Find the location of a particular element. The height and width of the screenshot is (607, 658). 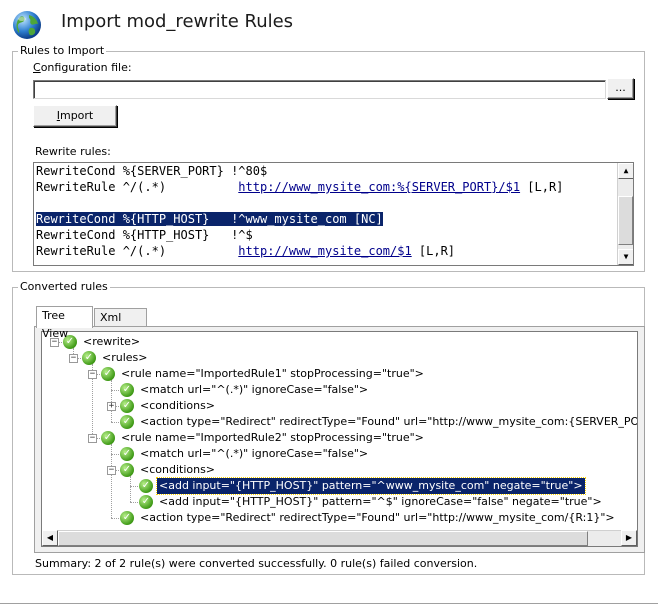

scroll-thumb is located at coordinates (625, 220).